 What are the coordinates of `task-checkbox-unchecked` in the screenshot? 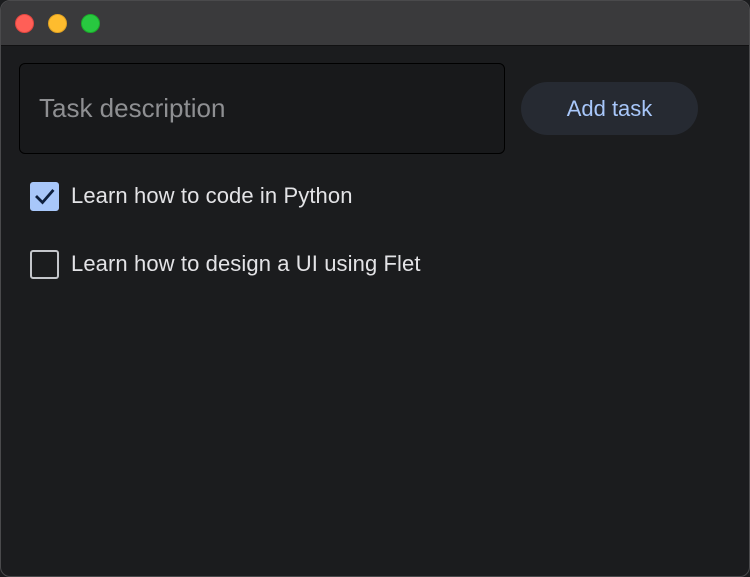 It's located at (44, 264).